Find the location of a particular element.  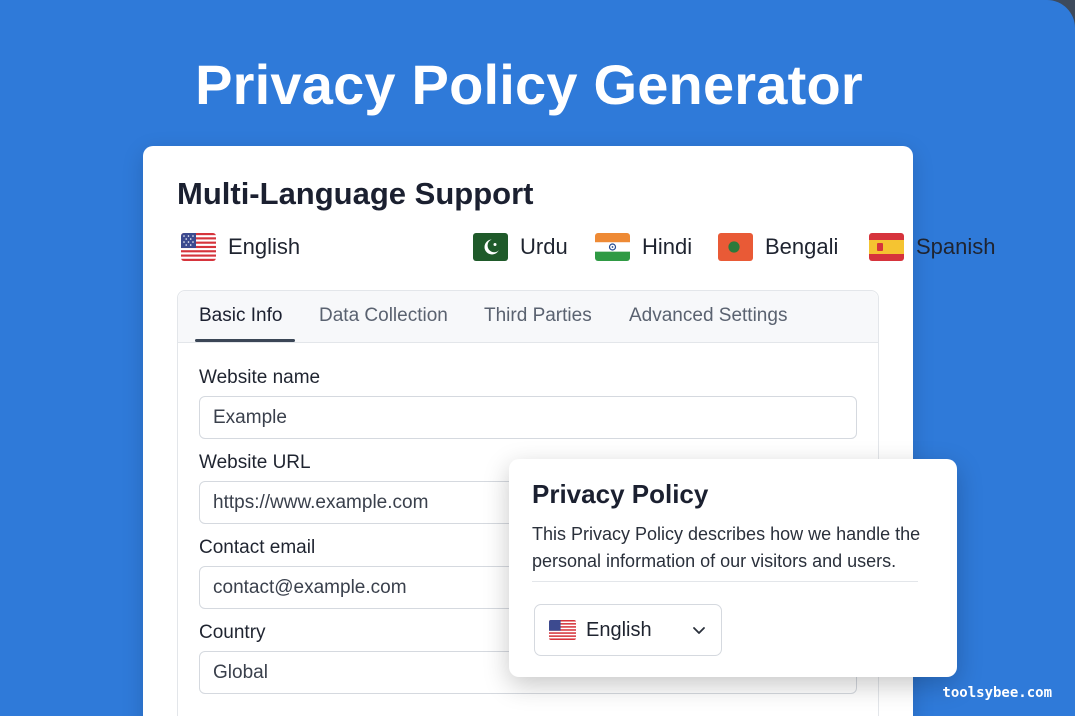

bangladesh-flag-icon is located at coordinates (735, 247).